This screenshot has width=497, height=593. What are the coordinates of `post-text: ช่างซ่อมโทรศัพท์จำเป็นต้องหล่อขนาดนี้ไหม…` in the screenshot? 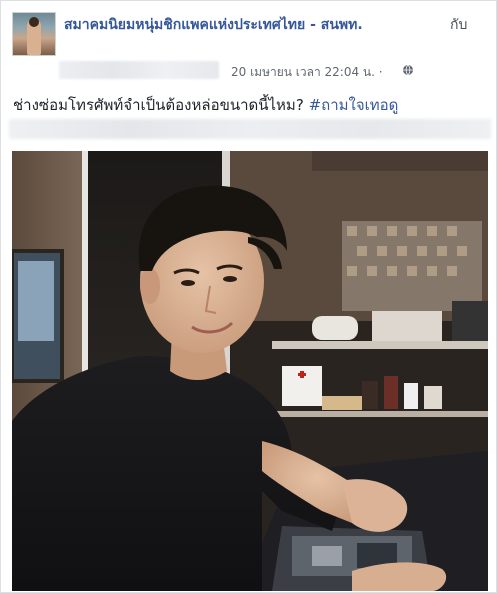 It's located at (205, 105).